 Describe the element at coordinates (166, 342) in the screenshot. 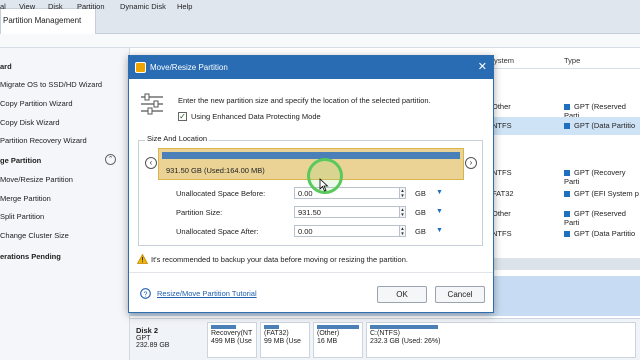

I see `disk-label: Disk 2 GPT 232.89 GB` at that location.